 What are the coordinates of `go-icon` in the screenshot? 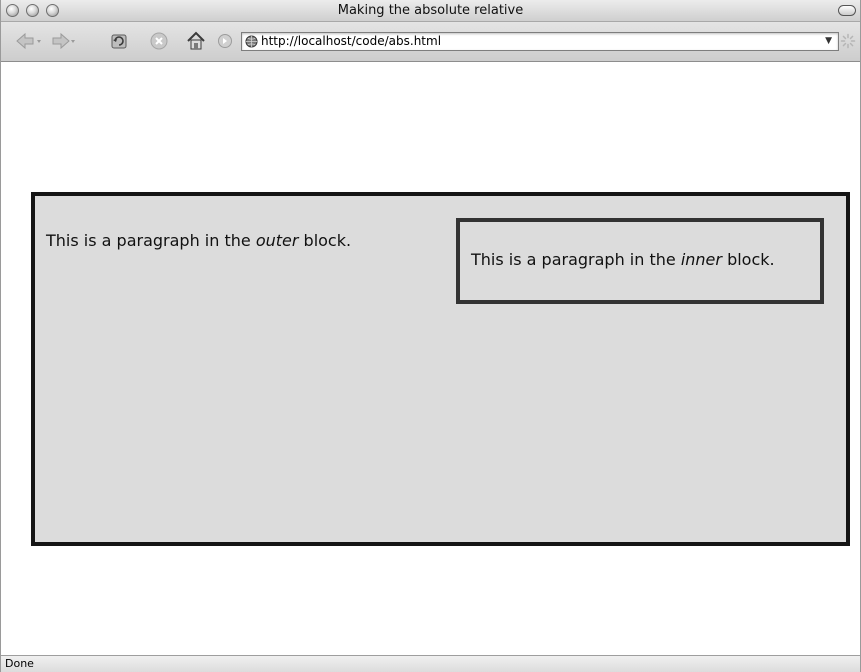 It's located at (225, 41).